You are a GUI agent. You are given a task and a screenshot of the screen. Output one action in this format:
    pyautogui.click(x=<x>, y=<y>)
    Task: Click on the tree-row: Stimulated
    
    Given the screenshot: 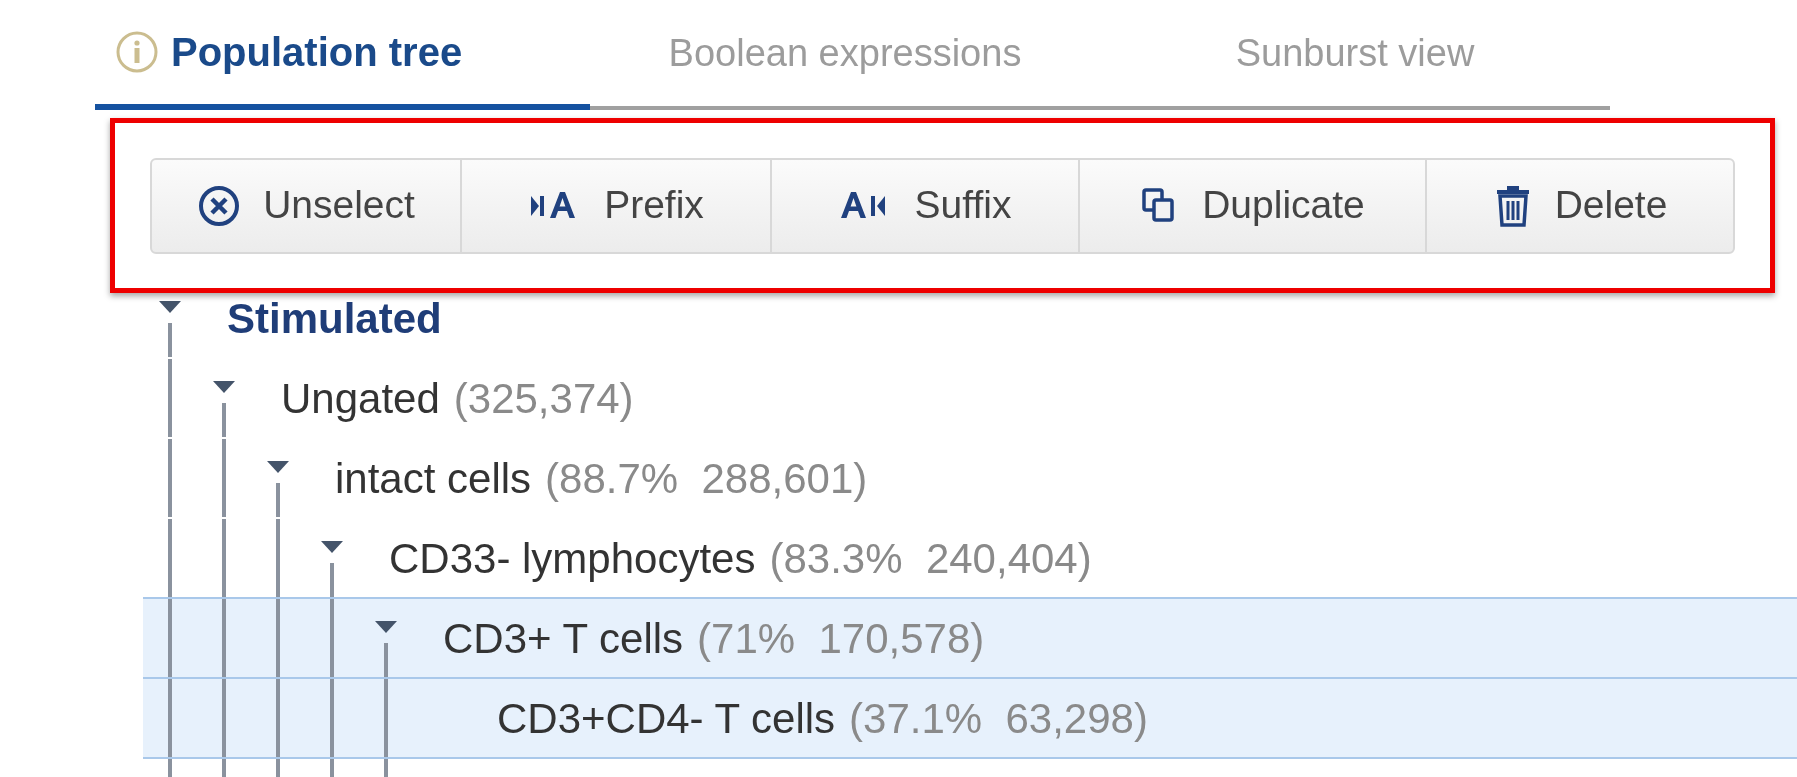 What is the action you would take?
    pyautogui.click(x=970, y=318)
    